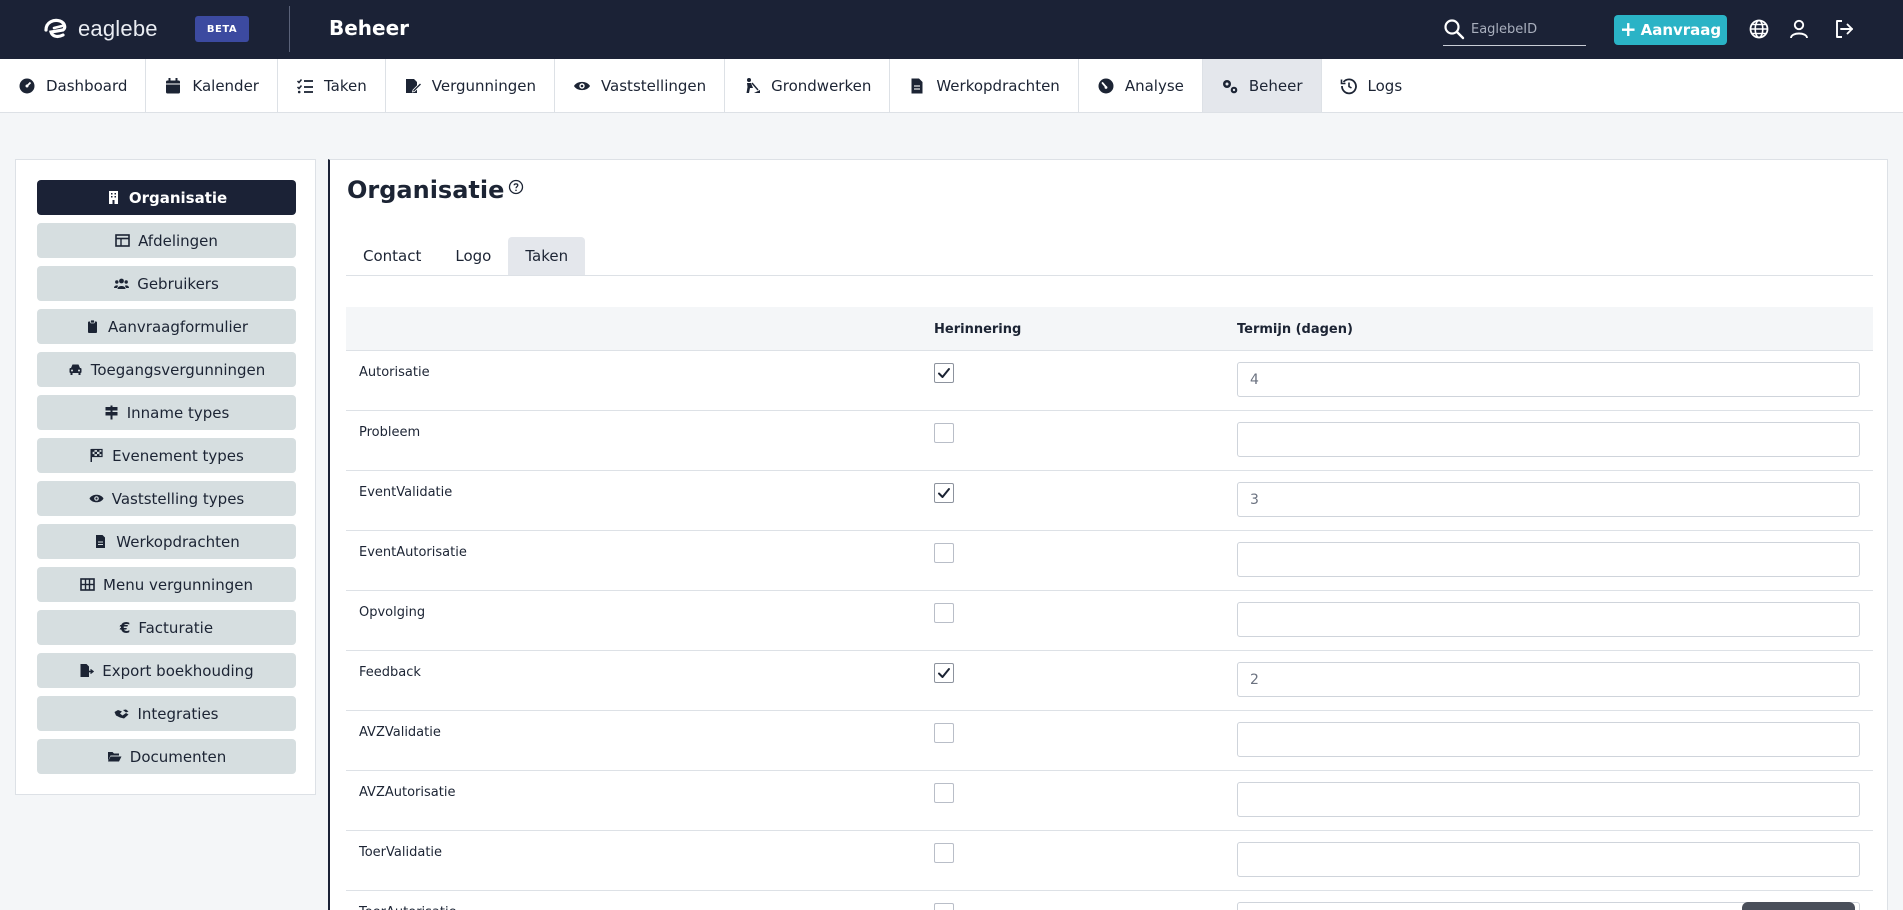  I want to click on tab-taken: Taken, so click(547, 256).